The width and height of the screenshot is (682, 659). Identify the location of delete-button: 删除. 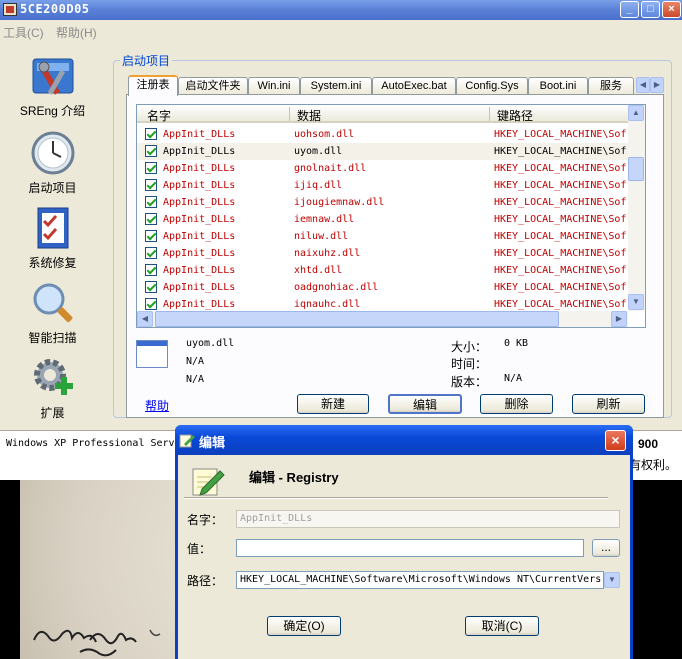
(516, 404).